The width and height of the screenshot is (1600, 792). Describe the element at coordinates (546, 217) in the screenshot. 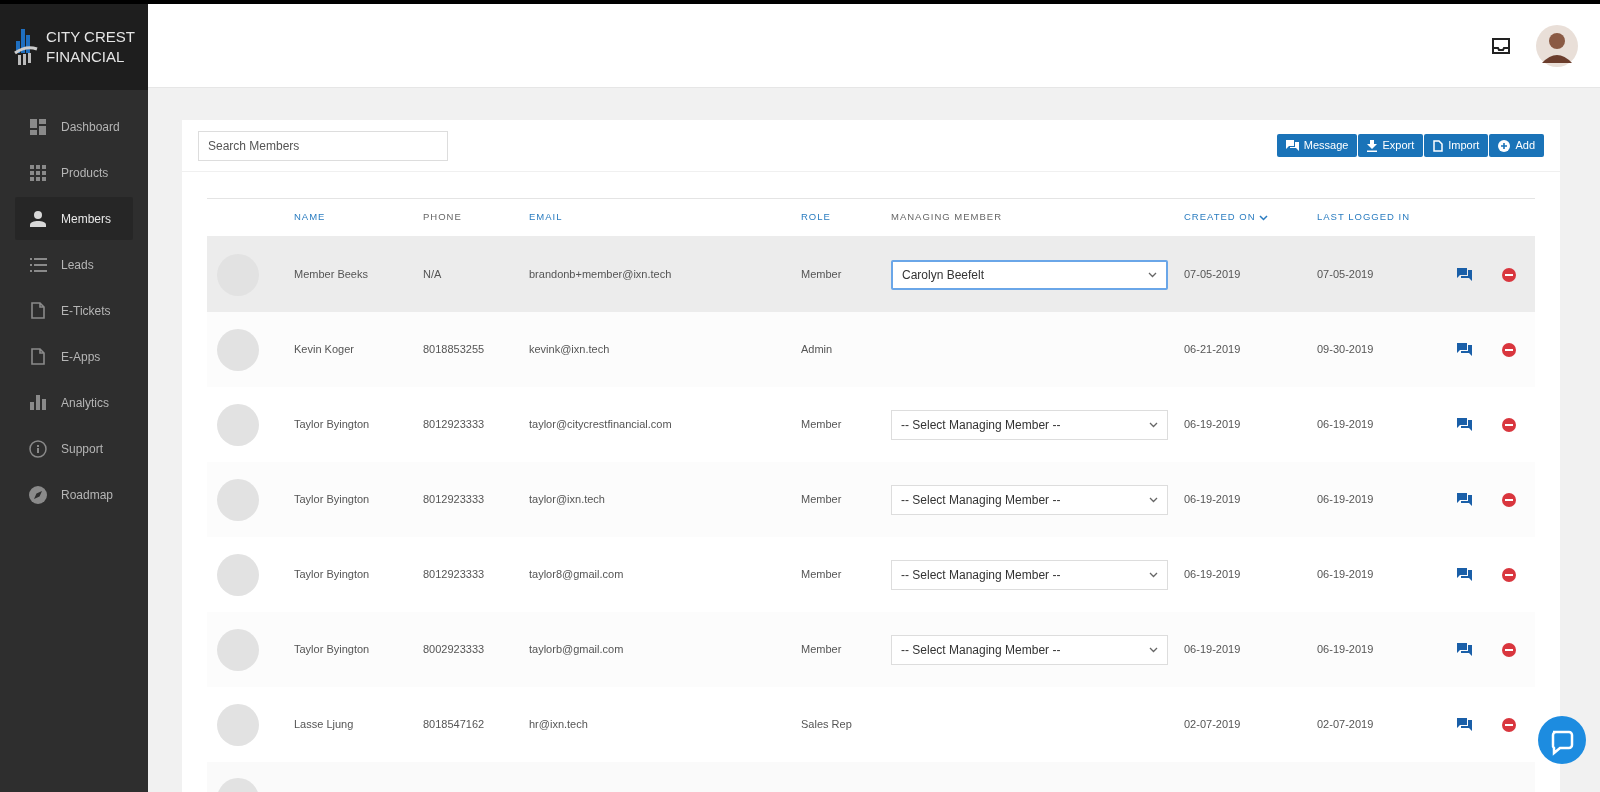

I see `column-header: EMAIL` at that location.